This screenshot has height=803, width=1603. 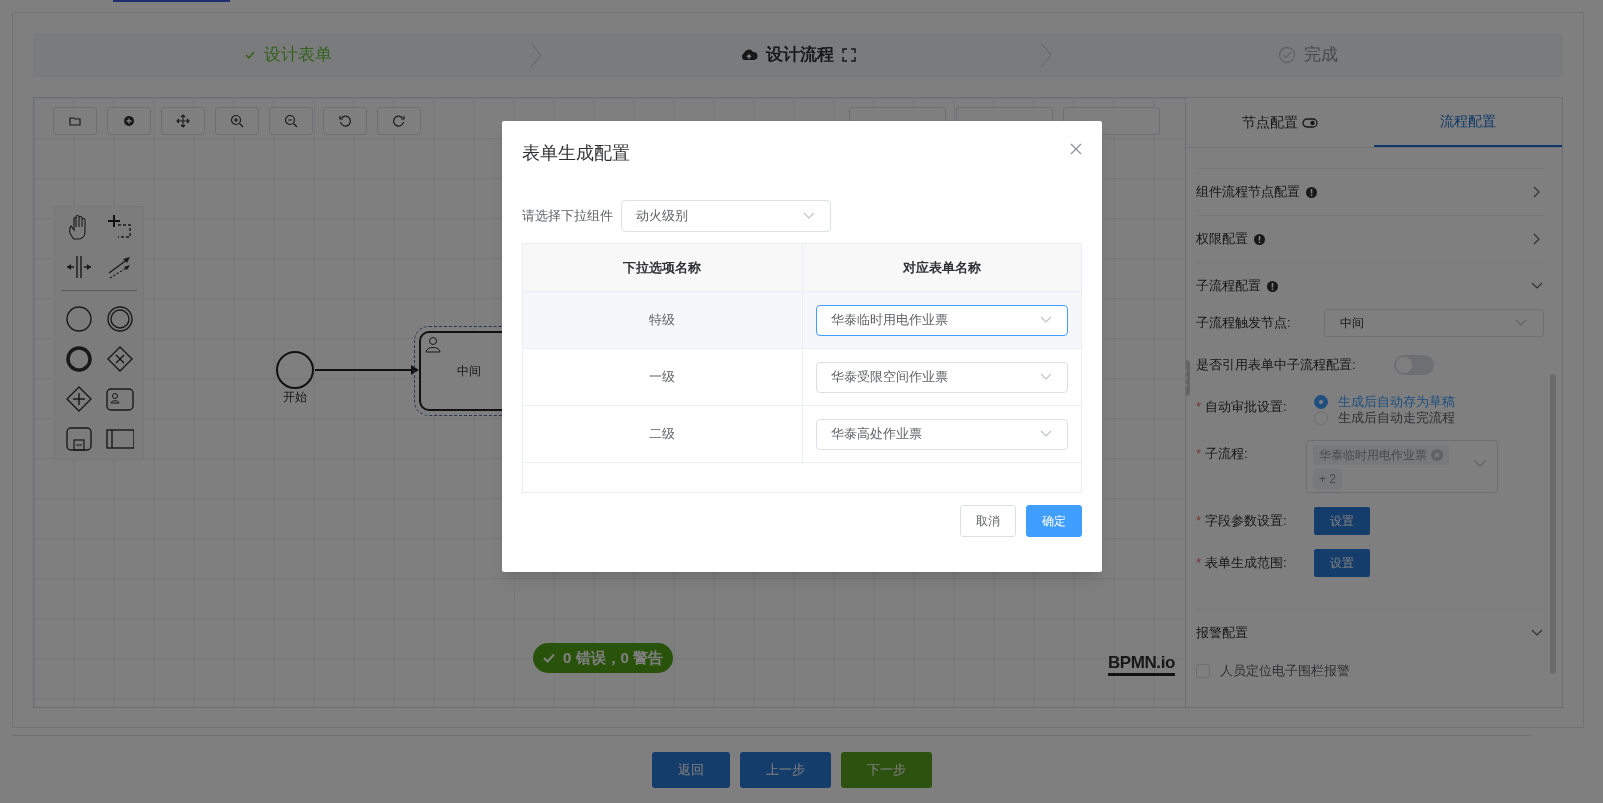 What do you see at coordinates (78, 359) in the screenshot?
I see `thick-circle-icon` at bounding box center [78, 359].